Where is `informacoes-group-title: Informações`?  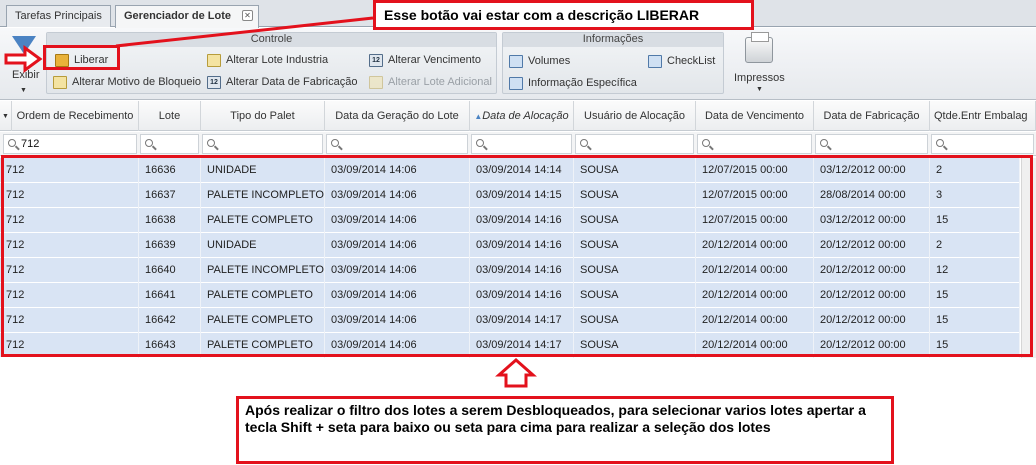
informacoes-group-title: Informações is located at coordinates (613, 40).